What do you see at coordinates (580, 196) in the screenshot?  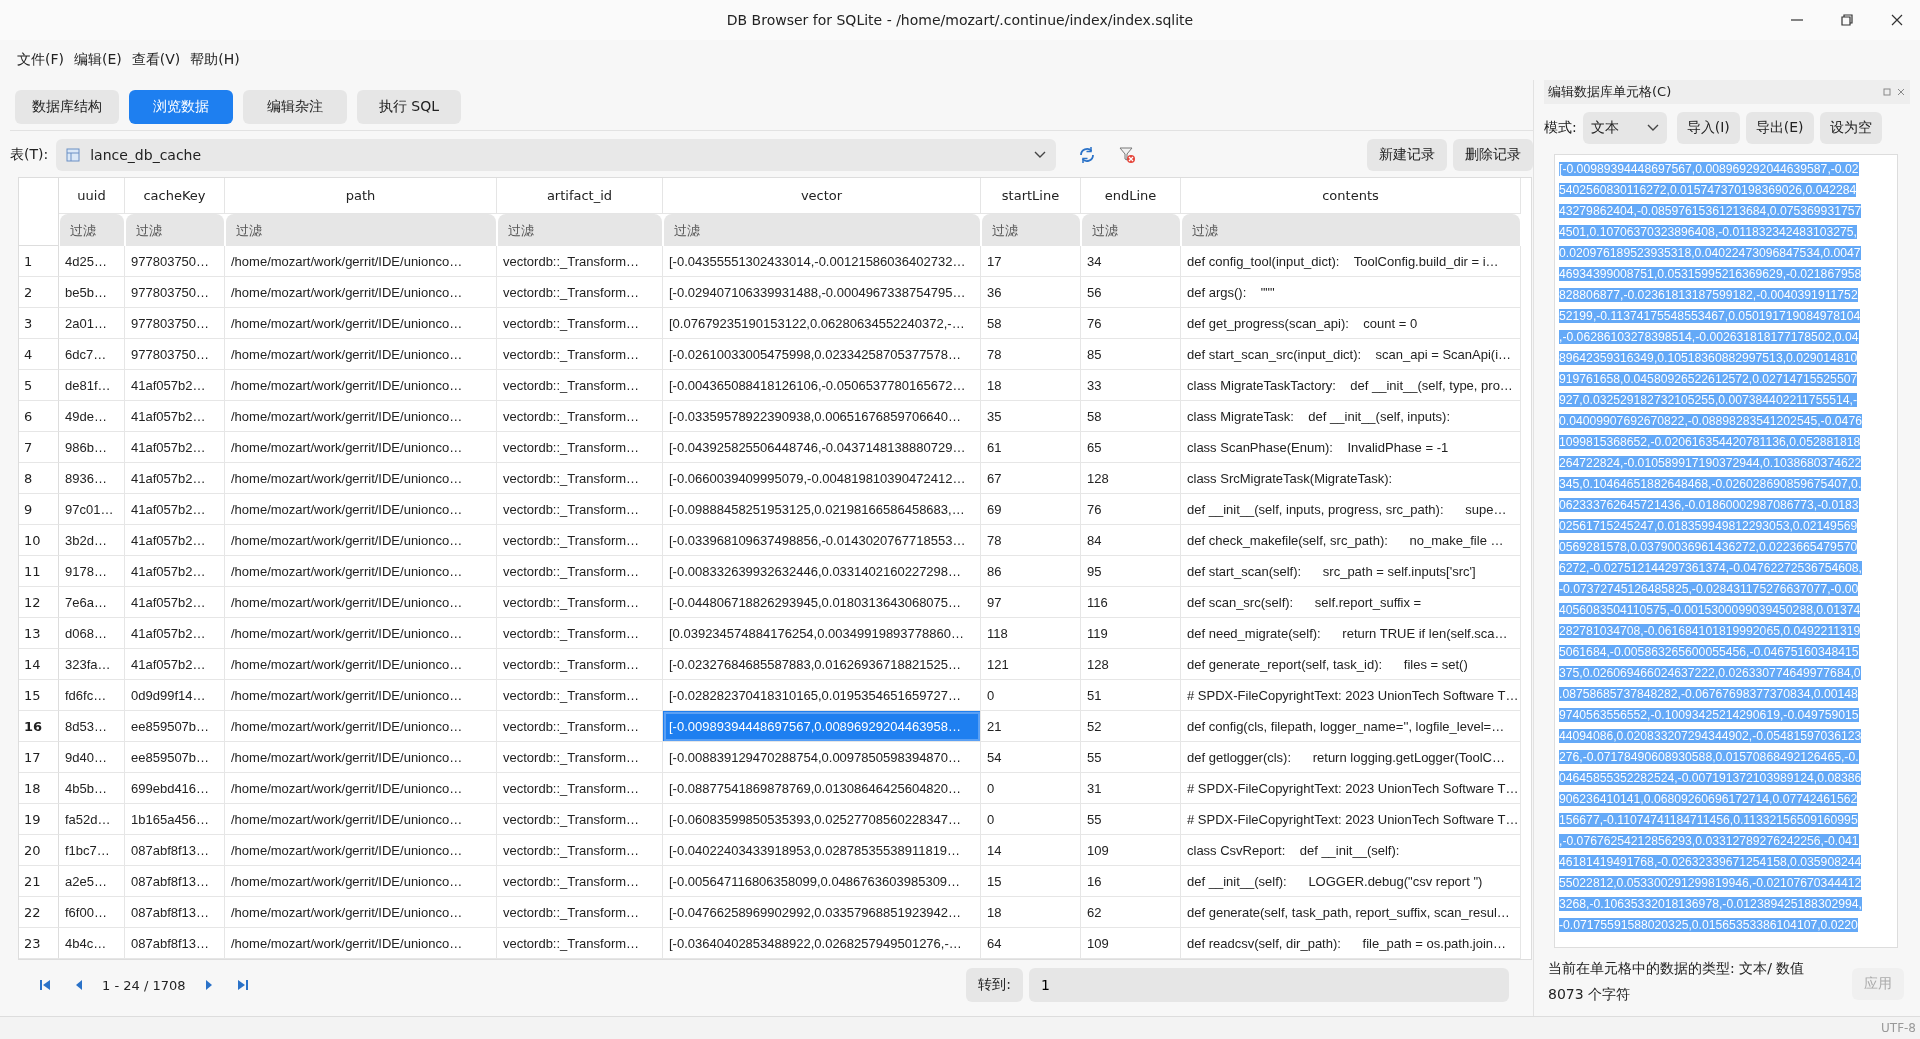 I see `column-header: artifact_id` at bounding box center [580, 196].